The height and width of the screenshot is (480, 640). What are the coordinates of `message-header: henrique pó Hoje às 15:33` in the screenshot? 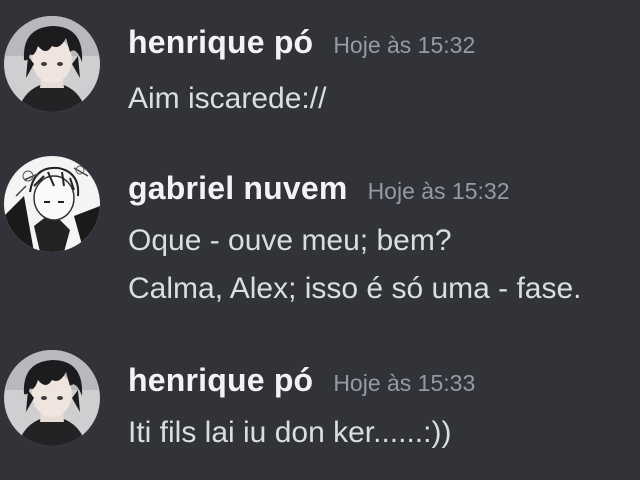 It's located at (301, 380).